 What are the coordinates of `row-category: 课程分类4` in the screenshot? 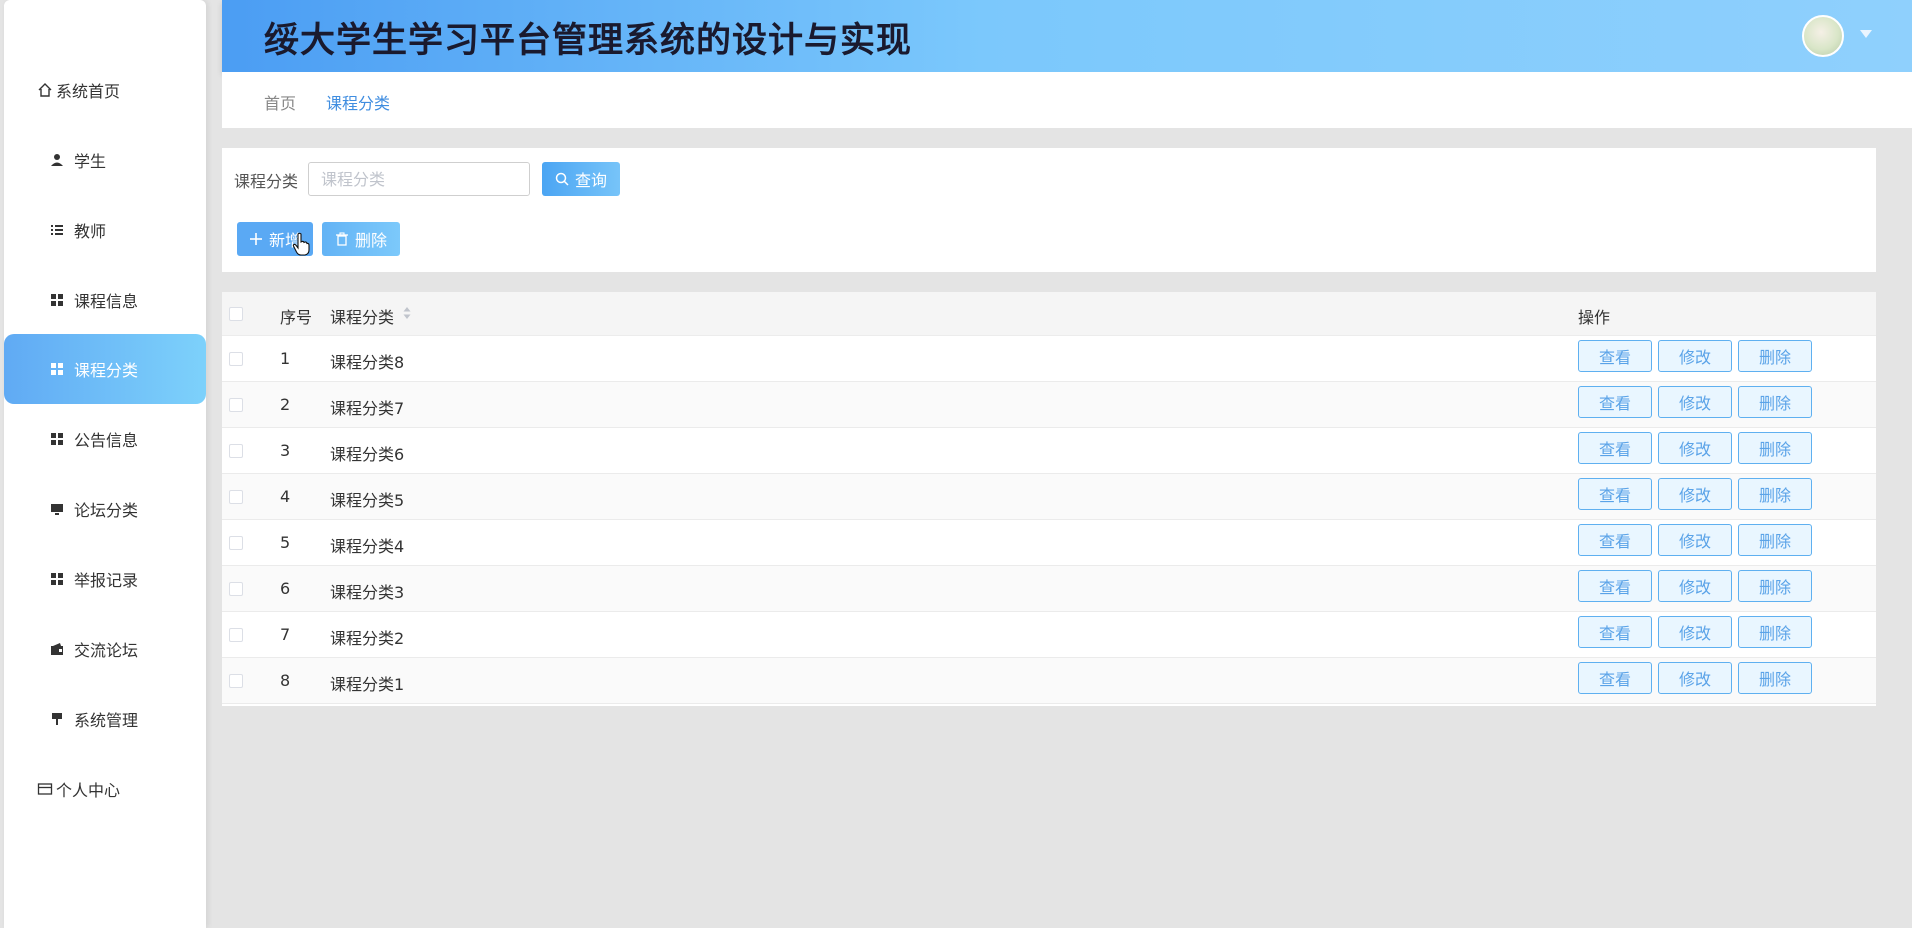 It's located at (367, 546).